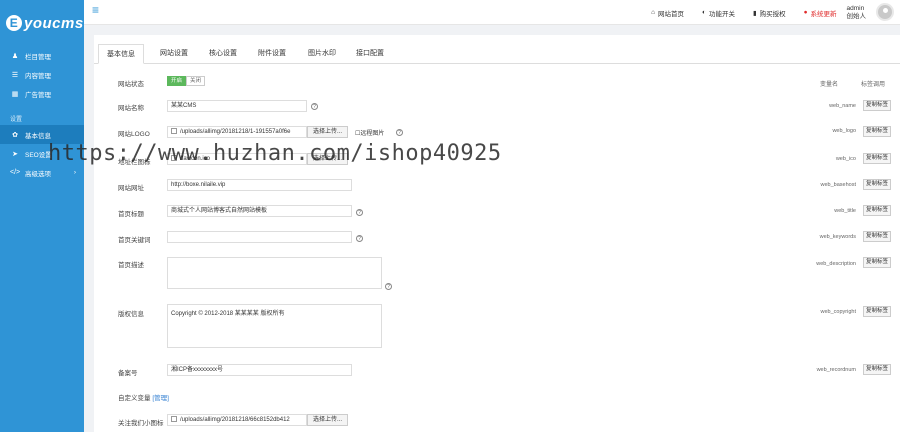 Image resolution: width=900 pixels, height=432 pixels. I want to click on sidebar-section-title: 设置, so click(16, 119).